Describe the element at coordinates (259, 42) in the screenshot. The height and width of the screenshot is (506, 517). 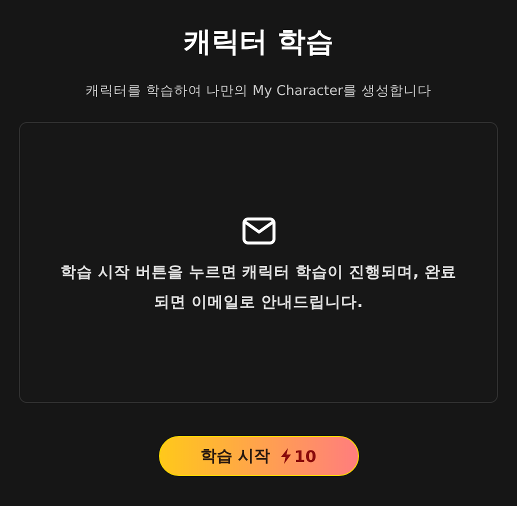
I see `page-title: 캐릭터 학습` at that location.